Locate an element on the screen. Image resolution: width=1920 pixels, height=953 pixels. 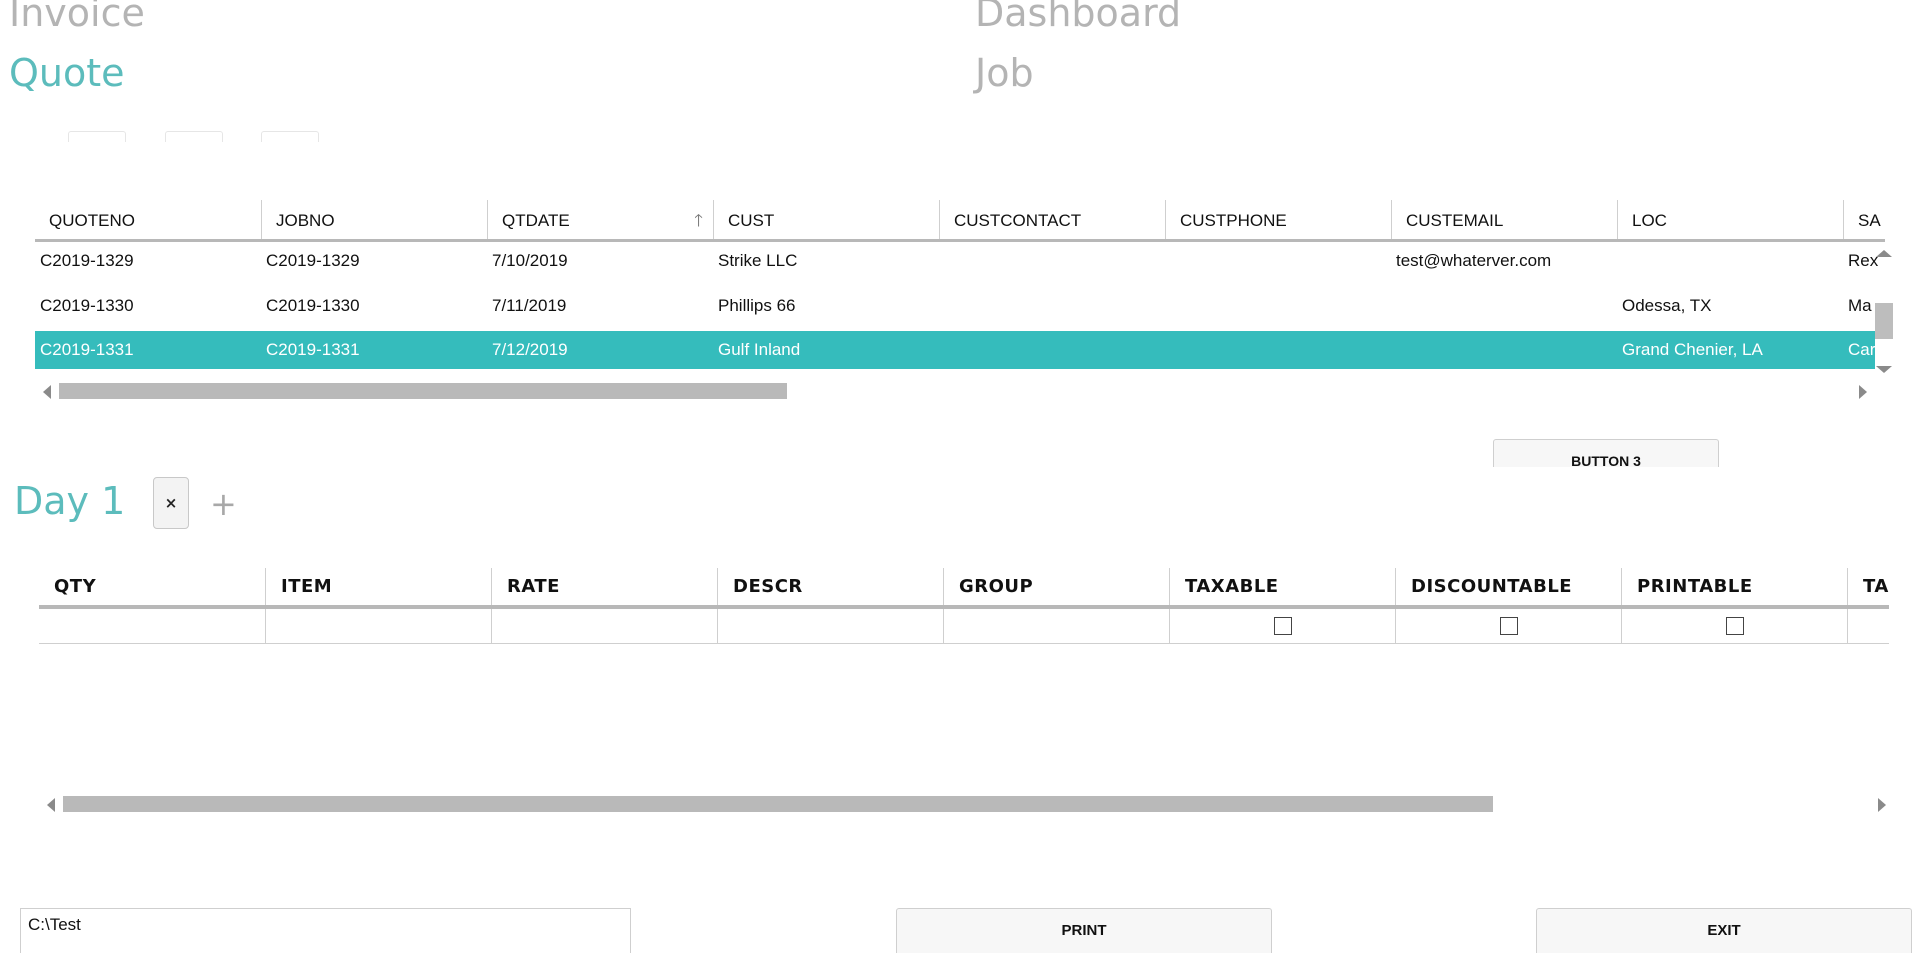
column-header-jobno: JOBNO is located at coordinates (374, 219).